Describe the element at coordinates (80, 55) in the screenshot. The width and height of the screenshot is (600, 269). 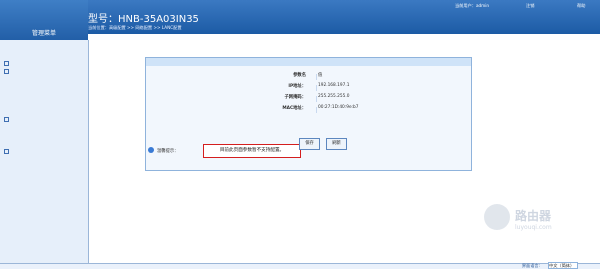
I see `sidebar-item: 设备状态` at that location.